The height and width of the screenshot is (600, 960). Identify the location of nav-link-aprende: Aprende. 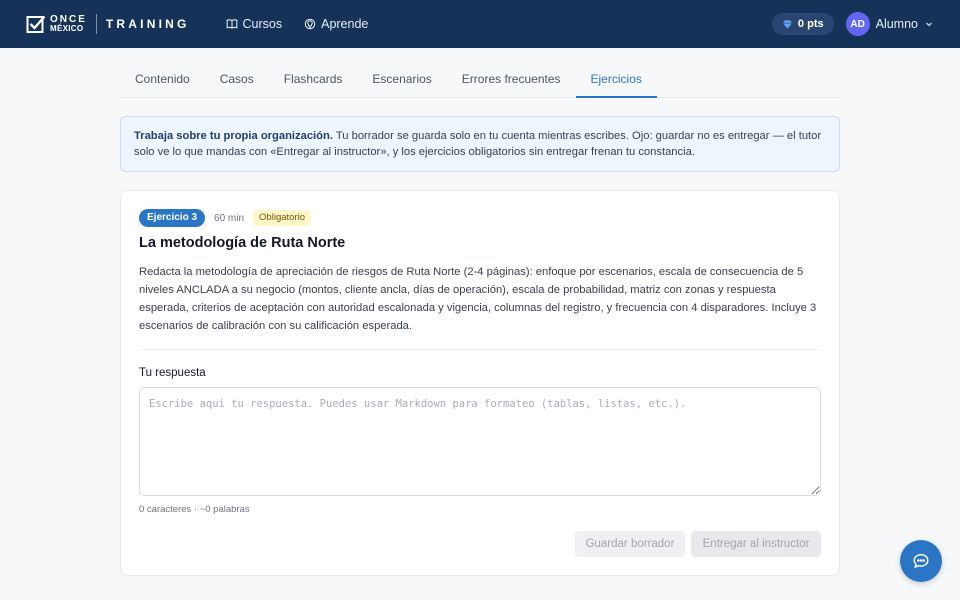
(336, 24).